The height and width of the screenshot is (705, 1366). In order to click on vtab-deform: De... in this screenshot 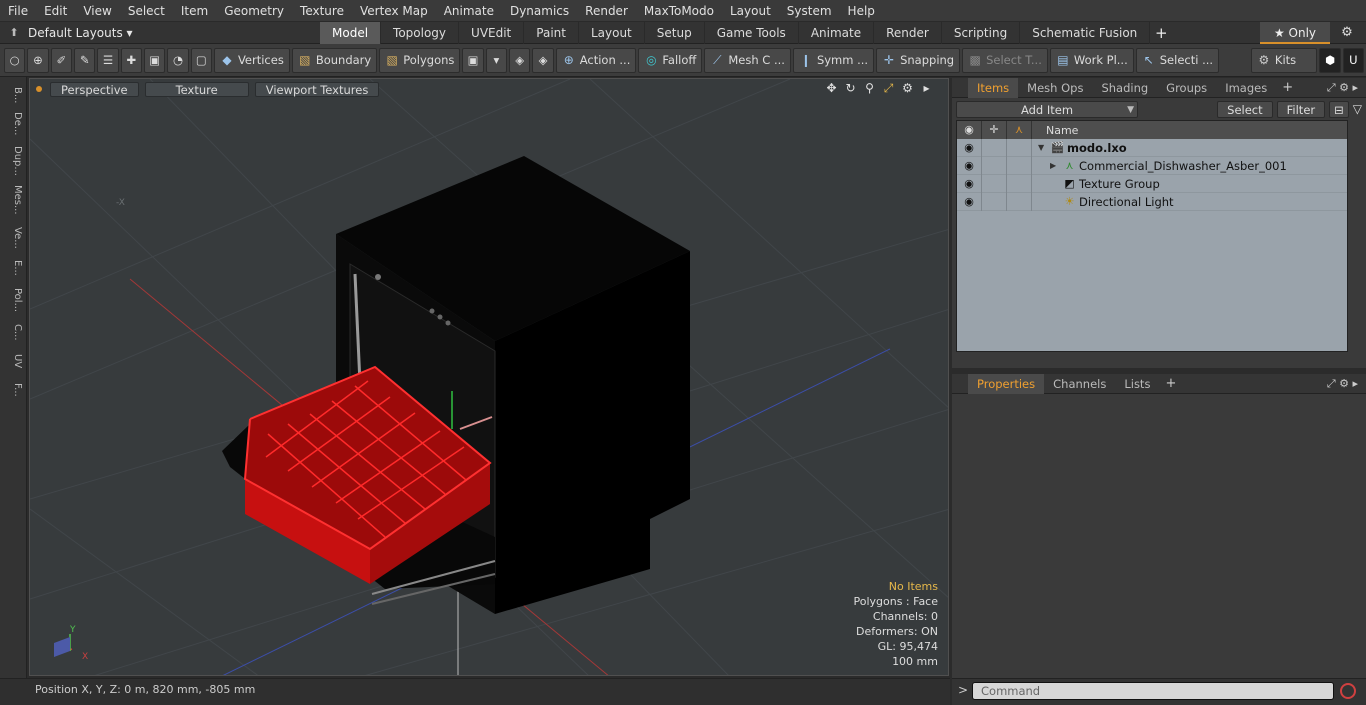, I will do `click(13, 124)`.